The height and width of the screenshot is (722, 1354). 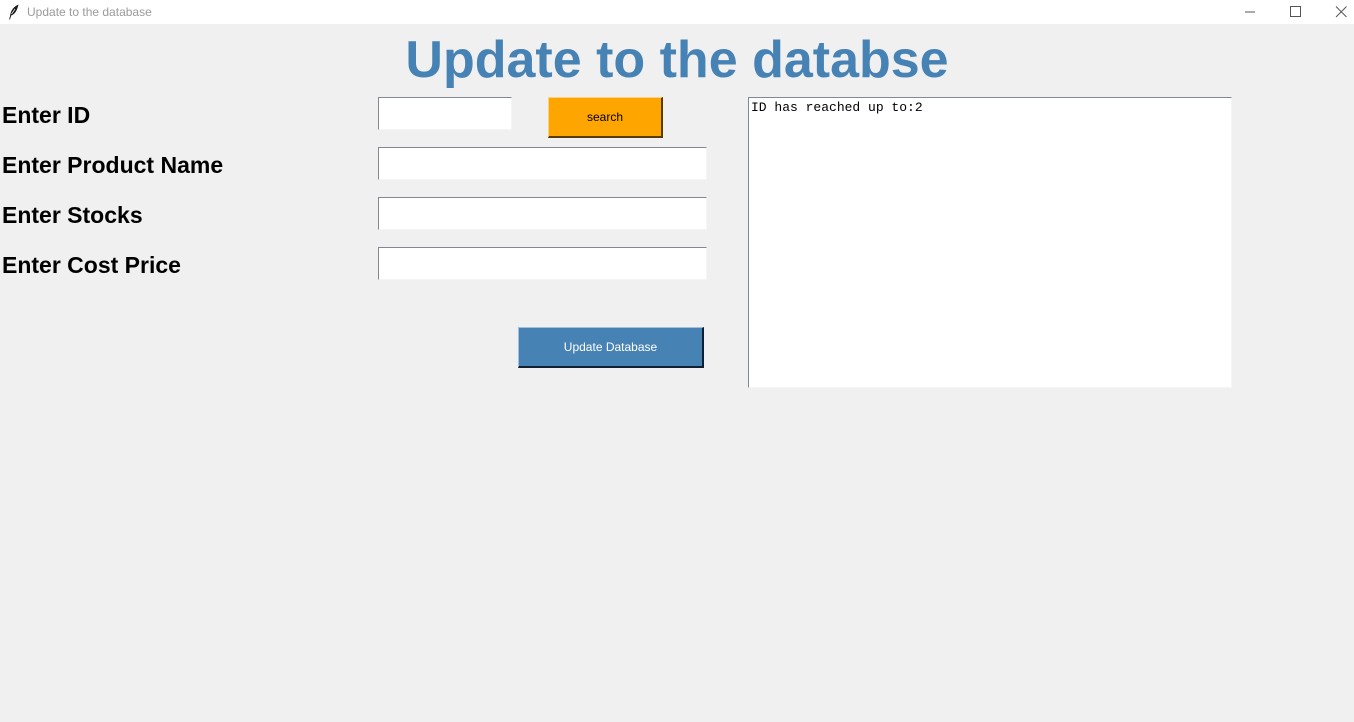 I want to click on update-database-button: Update Database, so click(x=611, y=347).